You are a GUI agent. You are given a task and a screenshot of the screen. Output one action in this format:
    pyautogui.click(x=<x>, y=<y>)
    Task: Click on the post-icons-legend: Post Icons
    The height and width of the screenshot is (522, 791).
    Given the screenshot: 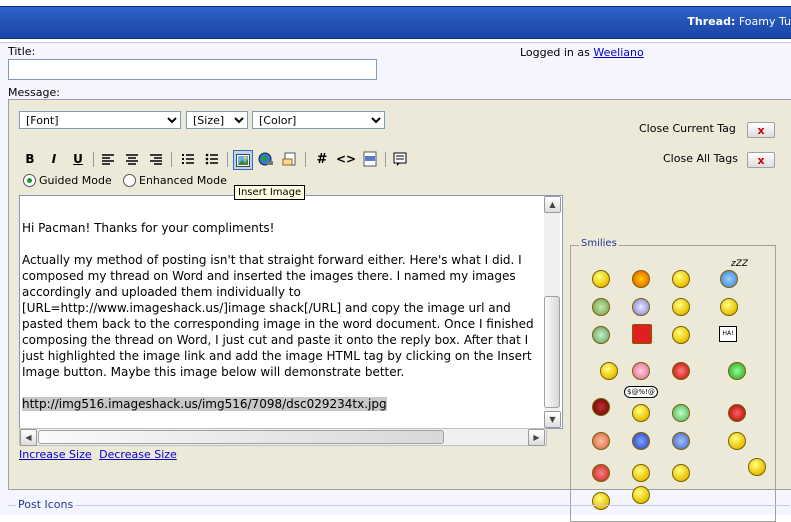 What is the action you would take?
    pyautogui.click(x=46, y=504)
    